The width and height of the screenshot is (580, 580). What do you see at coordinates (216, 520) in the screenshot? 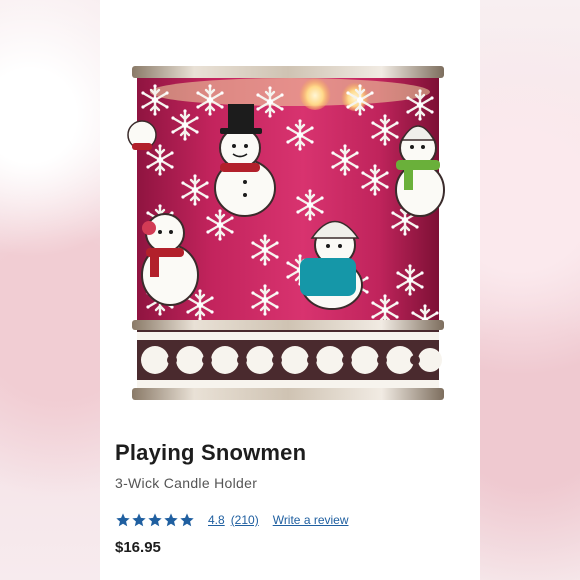
I see `rating-value-link: 4.8` at bounding box center [216, 520].